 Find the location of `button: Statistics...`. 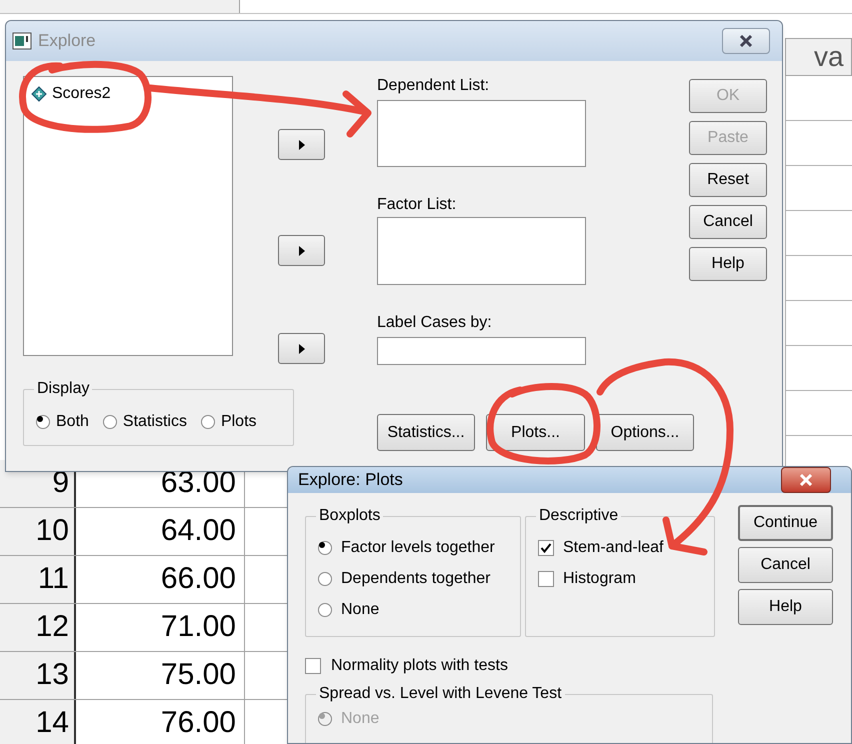

button: Statistics... is located at coordinates (426, 432).